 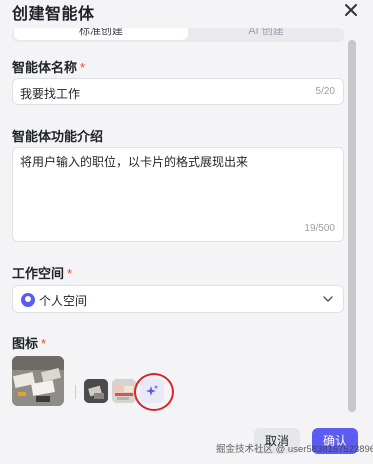 I want to click on tab-ai-create: AI 创建, so click(x=266, y=34).